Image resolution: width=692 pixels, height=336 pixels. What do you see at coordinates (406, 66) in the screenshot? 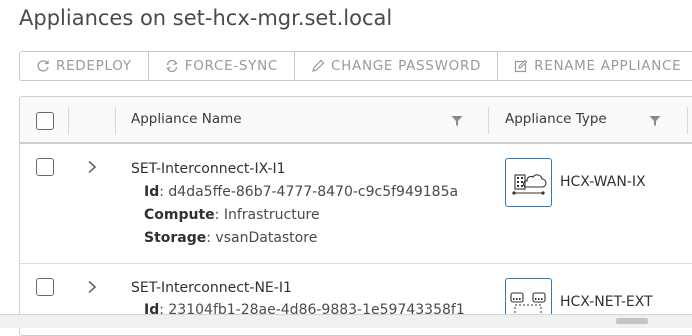
I see `change-password-label: CHANGE PASSWORD` at bounding box center [406, 66].